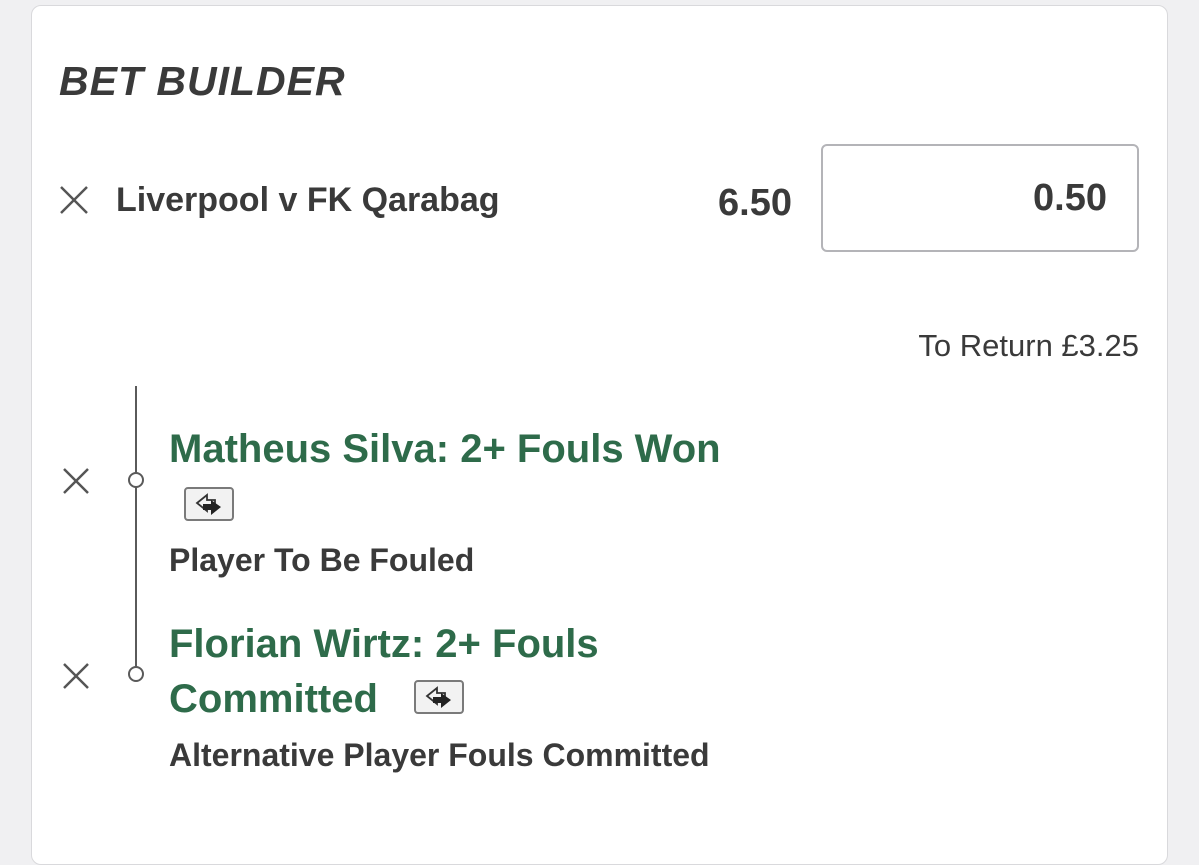 The image size is (1199, 865). Describe the element at coordinates (76, 676) in the screenshot. I see `remove-selection-2-close-icon` at that location.